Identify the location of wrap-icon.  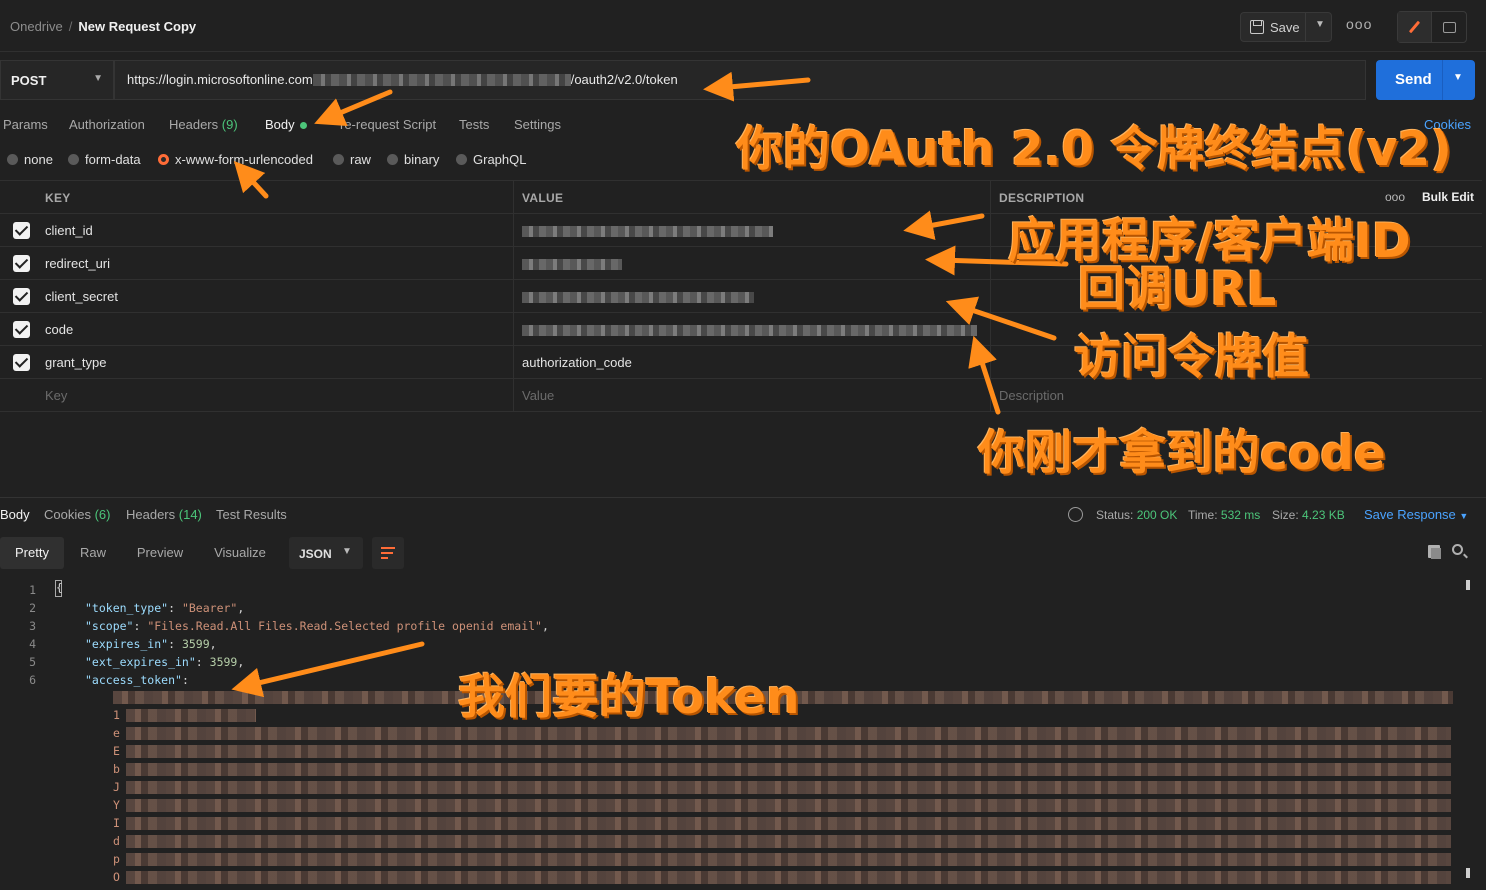
(388, 548).